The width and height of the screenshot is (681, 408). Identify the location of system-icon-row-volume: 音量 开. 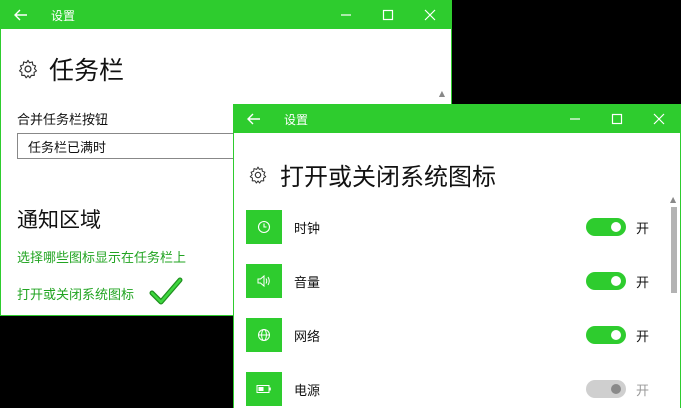
(448, 281).